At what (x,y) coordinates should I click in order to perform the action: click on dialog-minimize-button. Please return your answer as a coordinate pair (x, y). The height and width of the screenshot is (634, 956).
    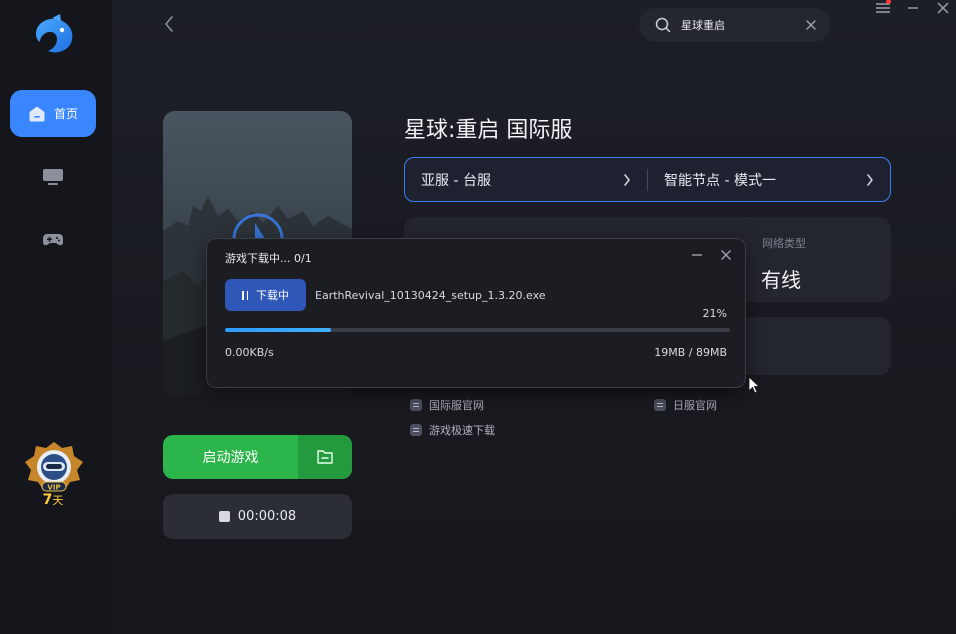
    Looking at the image, I should click on (697, 255).